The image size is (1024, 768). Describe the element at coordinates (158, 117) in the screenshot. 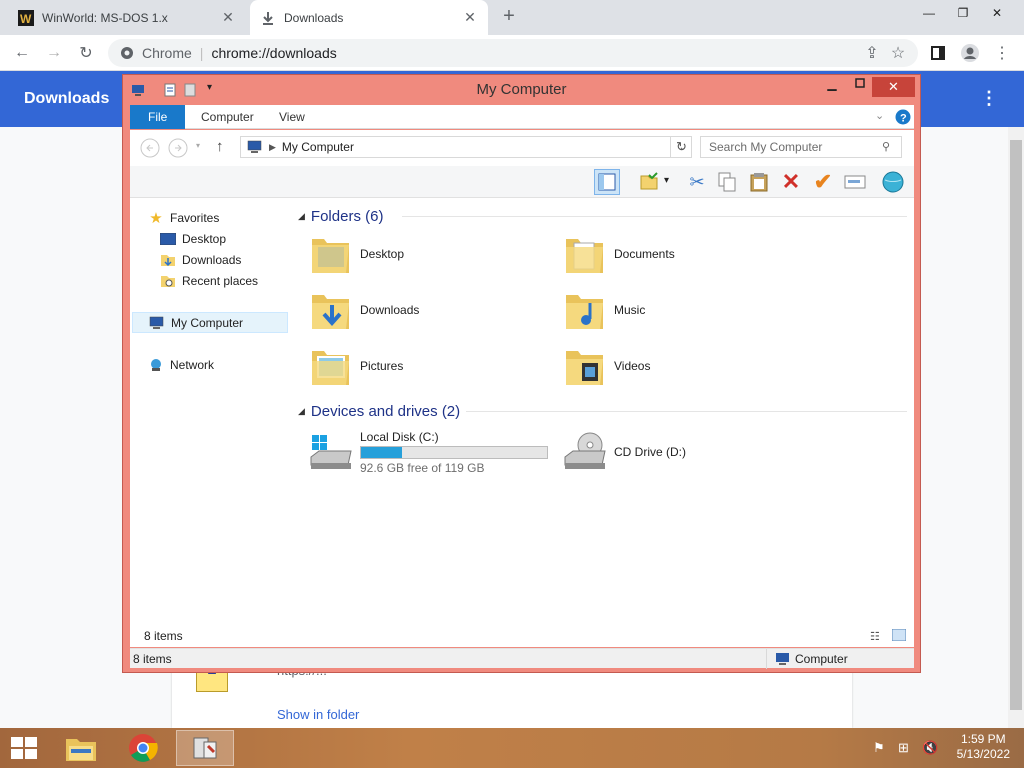

I see `tab-file: File` at that location.